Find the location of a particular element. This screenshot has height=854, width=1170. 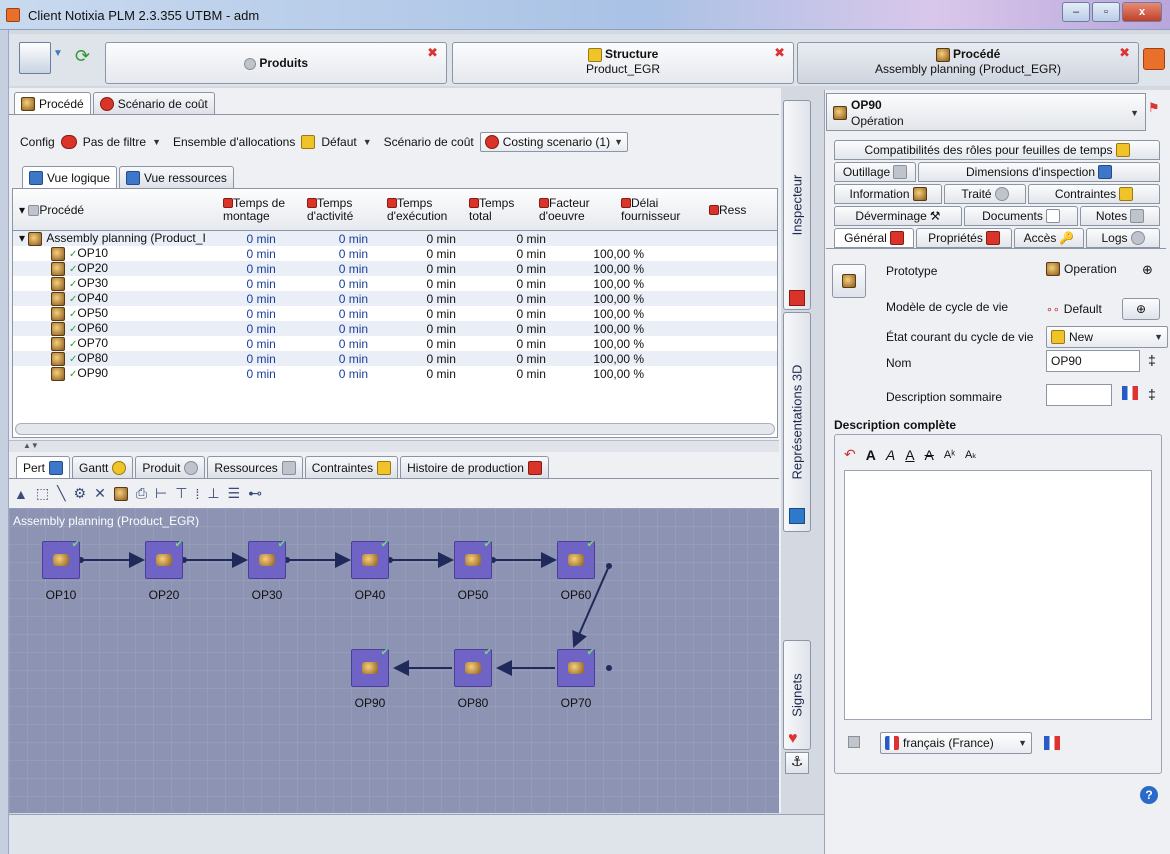

align-bottom-icon: ⊥ is located at coordinates (213, 493).